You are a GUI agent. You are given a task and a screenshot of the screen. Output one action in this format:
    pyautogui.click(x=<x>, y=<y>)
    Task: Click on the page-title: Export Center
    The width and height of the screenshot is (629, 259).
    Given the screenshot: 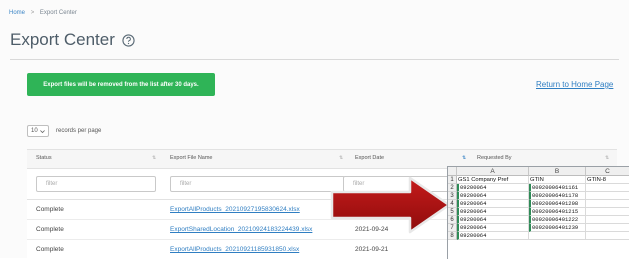 What is the action you would take?
    pyautogui.click(x=72, y=40)
    